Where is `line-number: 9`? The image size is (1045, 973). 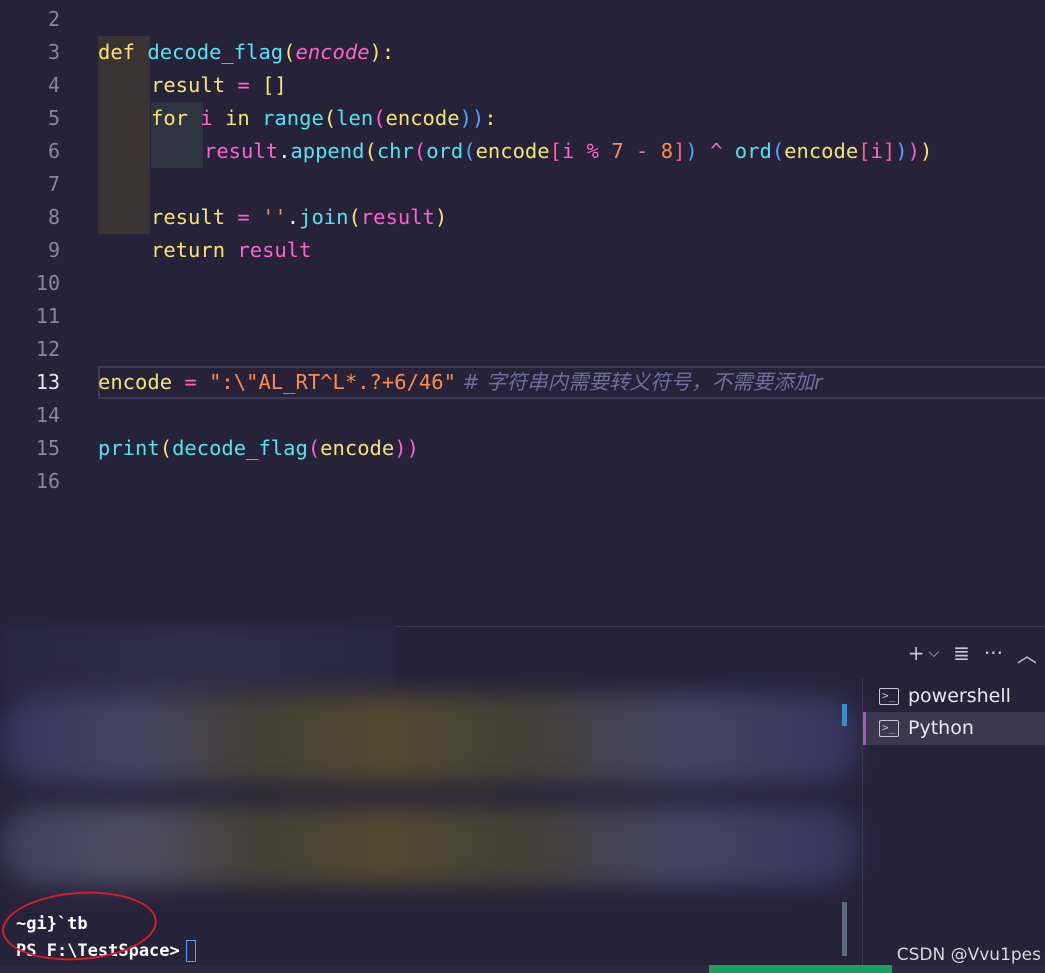 line-number: 9 is located at coordinates (53, 250).